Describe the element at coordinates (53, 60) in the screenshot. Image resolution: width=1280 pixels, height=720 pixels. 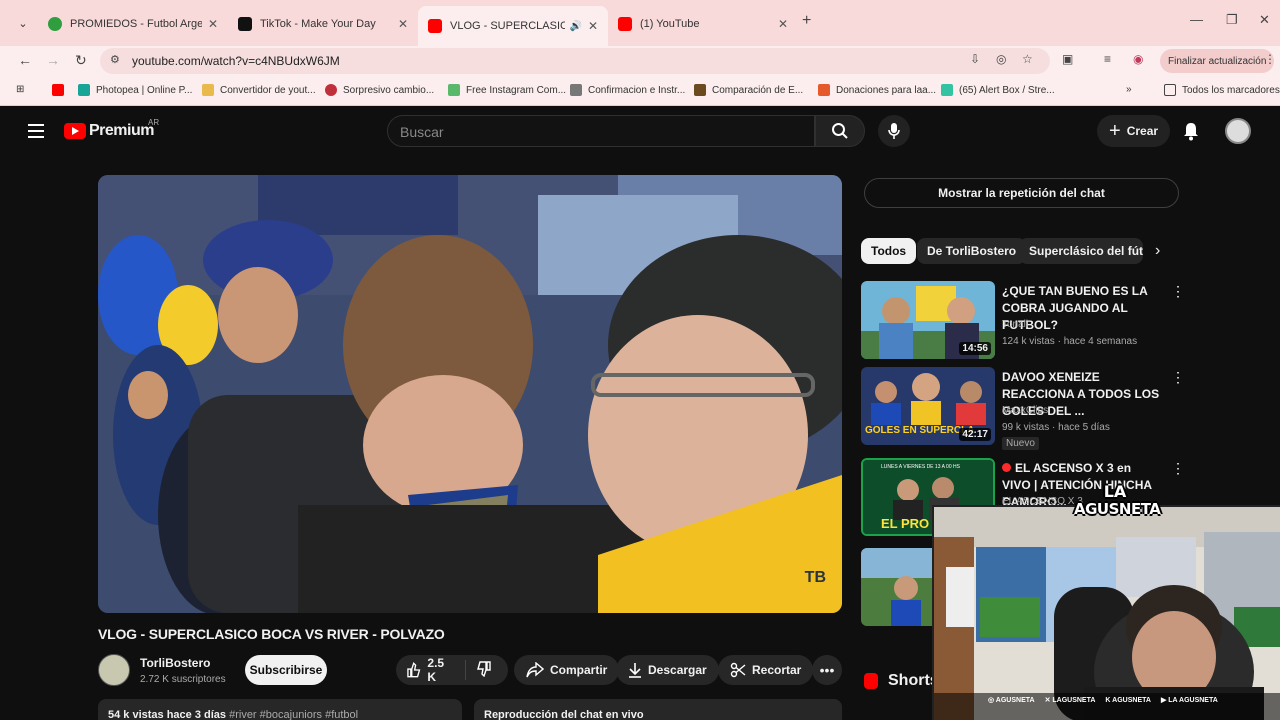
I see `forward-icon: →` at that location.